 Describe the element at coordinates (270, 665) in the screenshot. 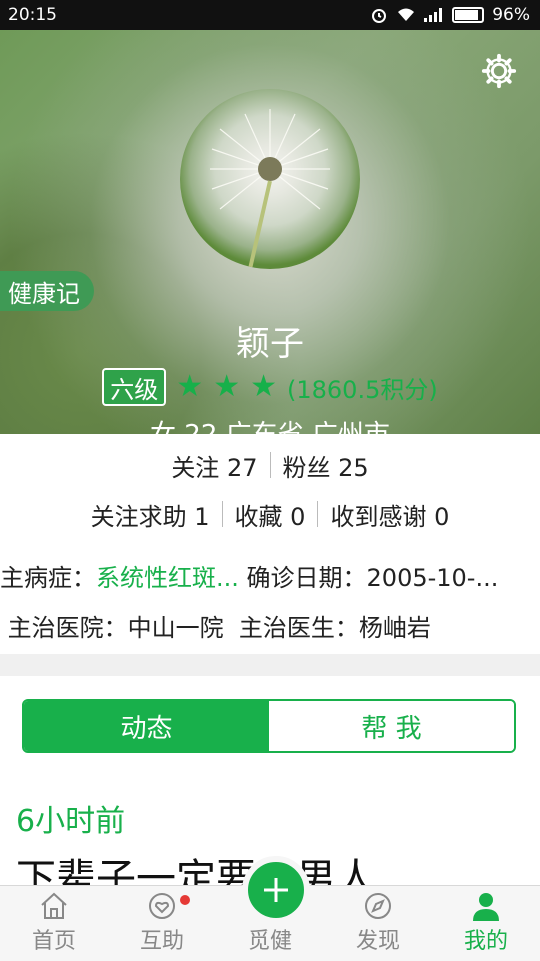

I see `section-divider` at that location.